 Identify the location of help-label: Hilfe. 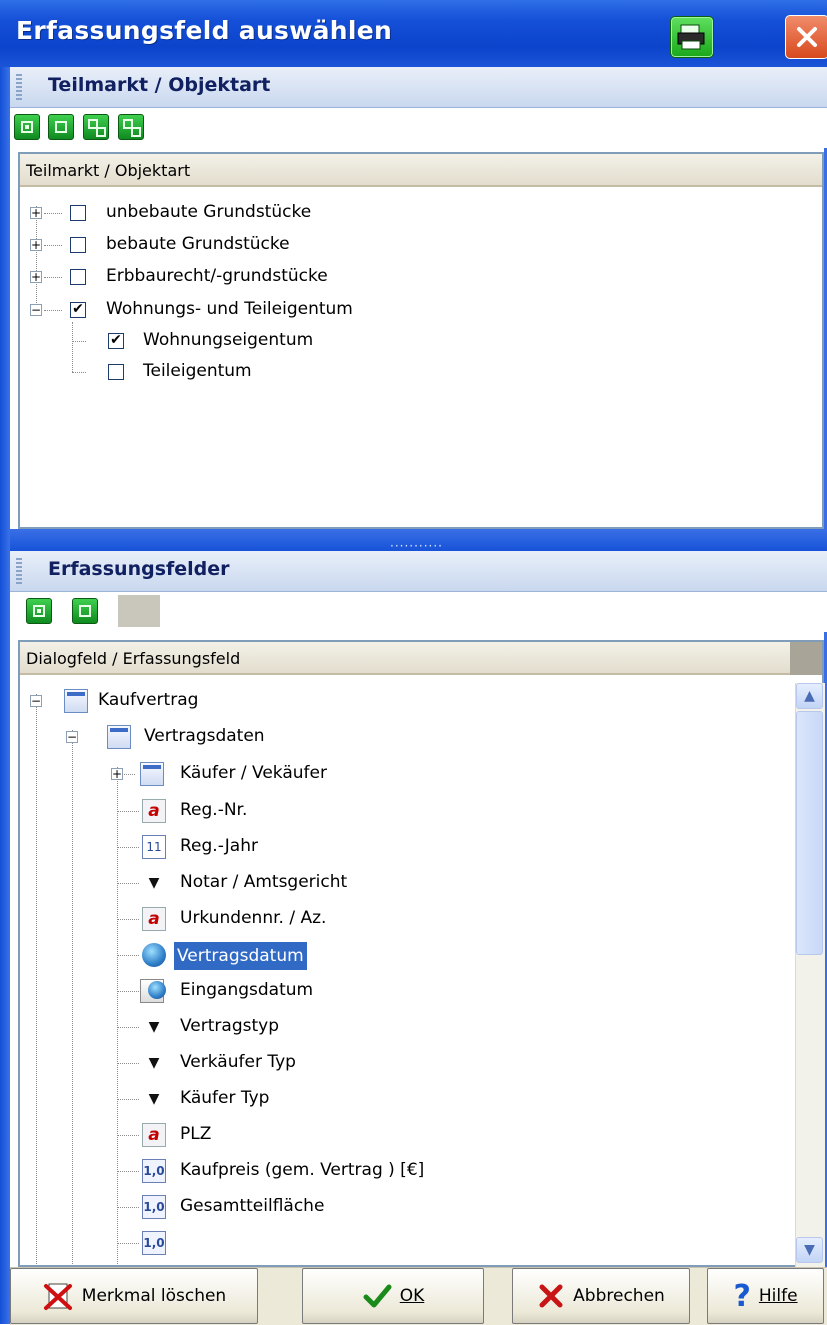
(778, 1296).